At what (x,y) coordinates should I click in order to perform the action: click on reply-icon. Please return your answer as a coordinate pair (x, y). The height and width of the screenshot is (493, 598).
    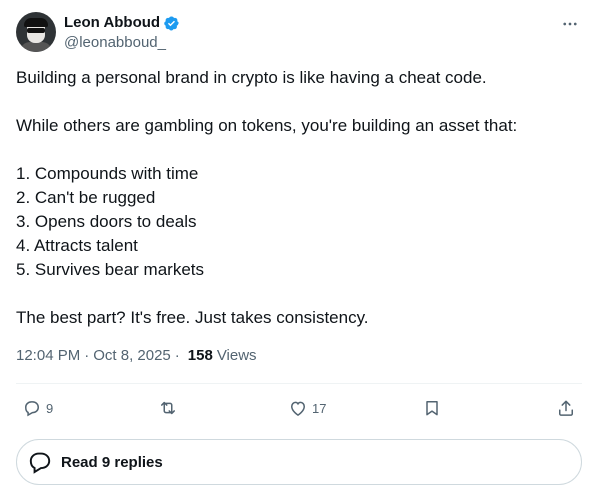
    Looking at the image, I should click on (32, 409).